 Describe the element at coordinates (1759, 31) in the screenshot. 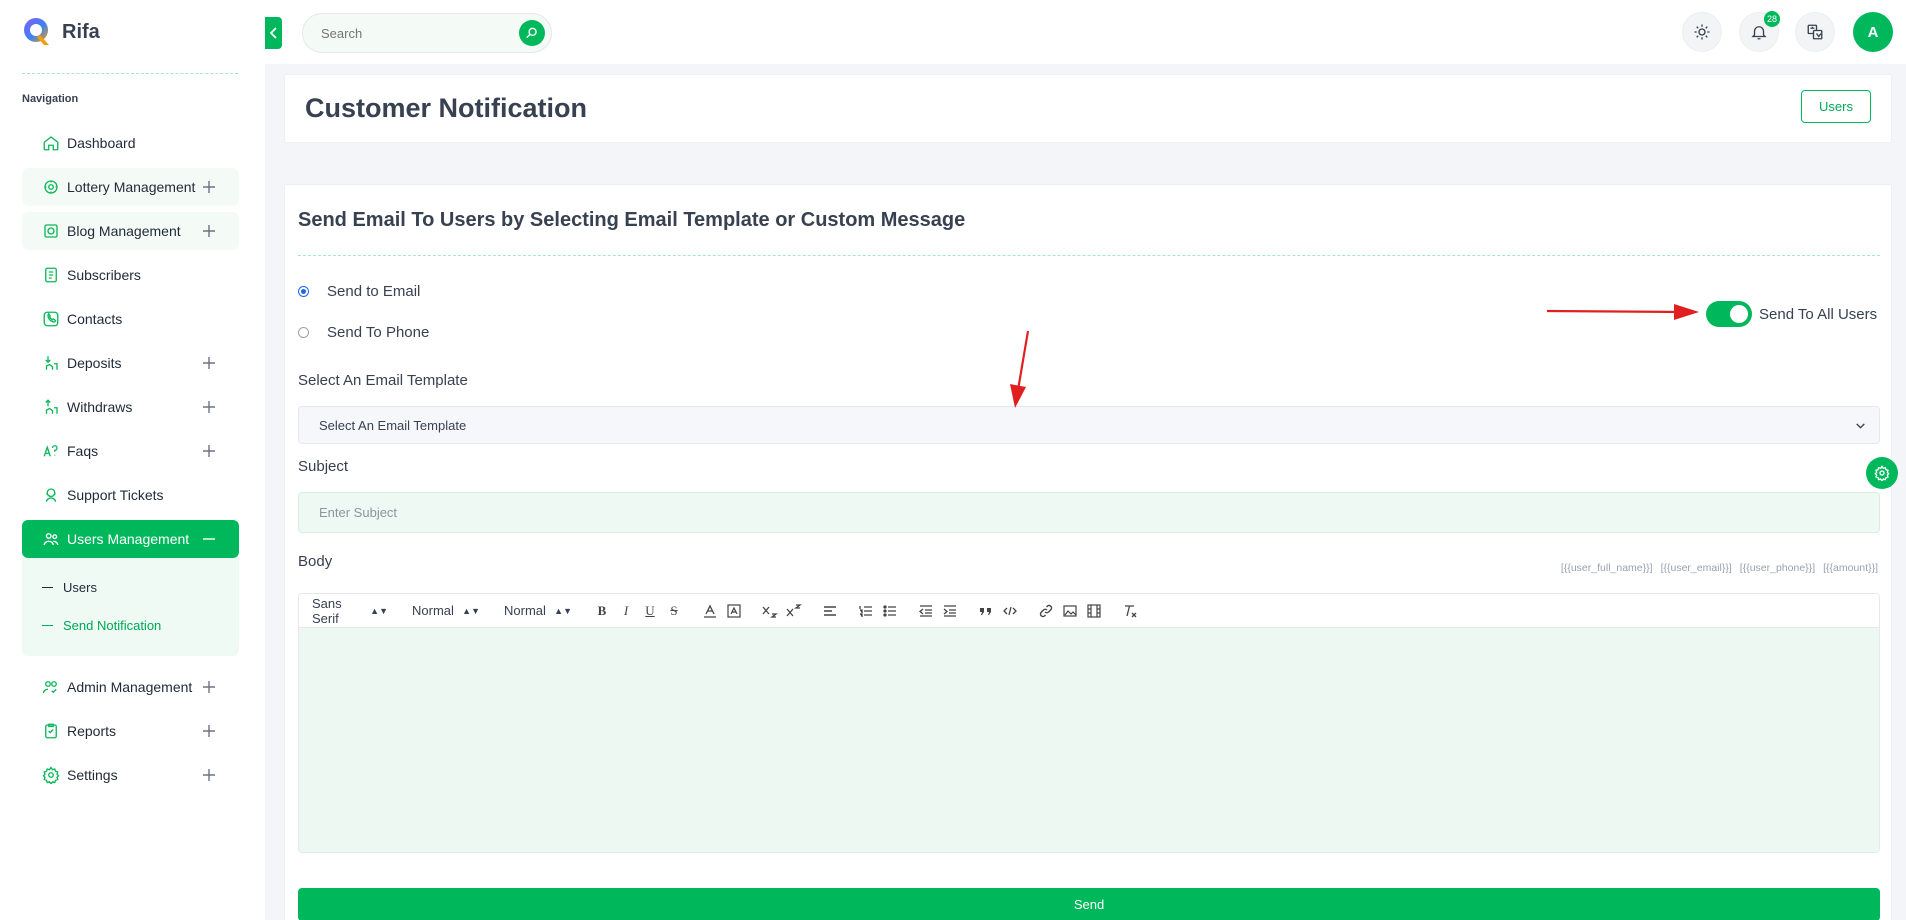

I see `notifications-button: 28` at that location.